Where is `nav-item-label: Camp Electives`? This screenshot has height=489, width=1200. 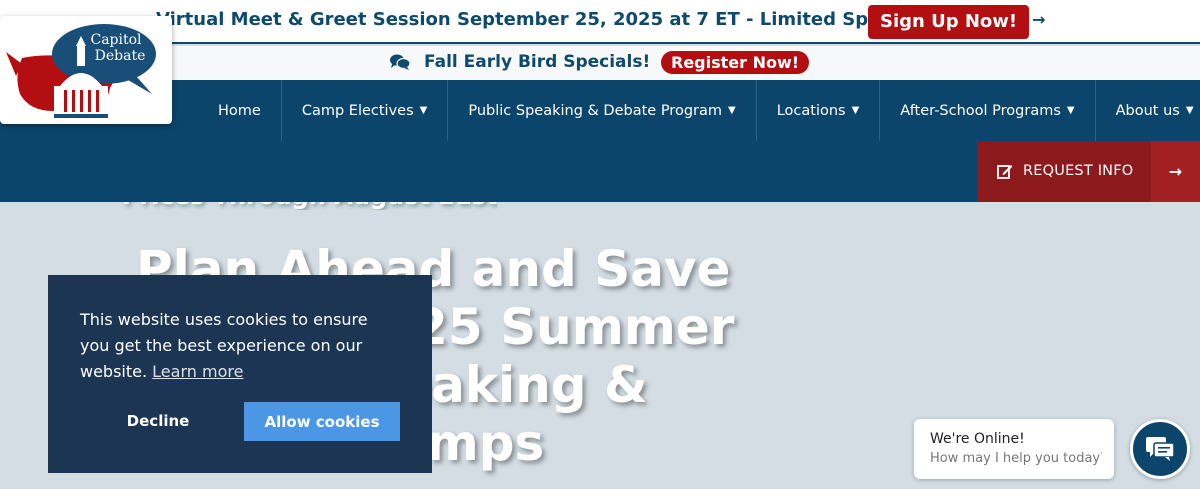
nav-item-label: Camp Electives is located at coordinates (357, 110).